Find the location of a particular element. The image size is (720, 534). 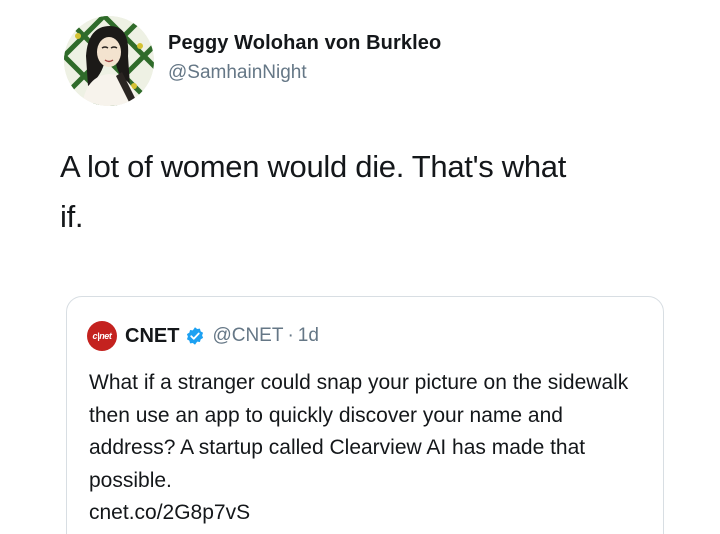

quoted-handle: @CNET is located at coordinates (247, 336).